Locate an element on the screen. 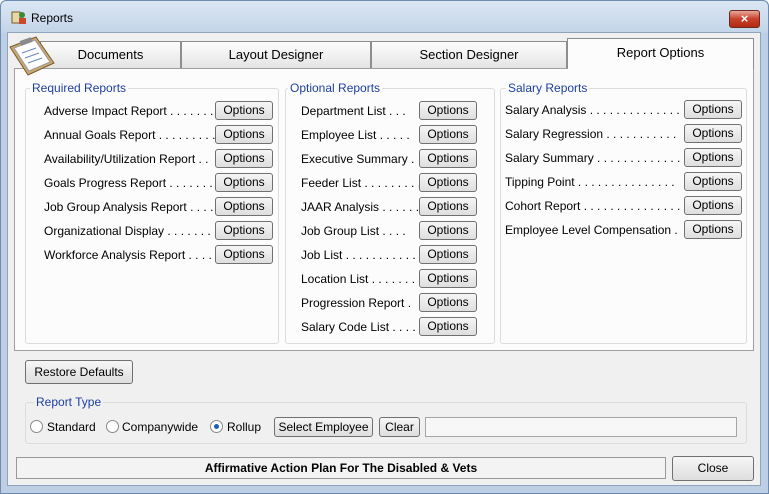 This screenshot has height=494, width=769. required-report-label: Adverse Impact Report . . . . . . . is located at coordinates (129, 111).